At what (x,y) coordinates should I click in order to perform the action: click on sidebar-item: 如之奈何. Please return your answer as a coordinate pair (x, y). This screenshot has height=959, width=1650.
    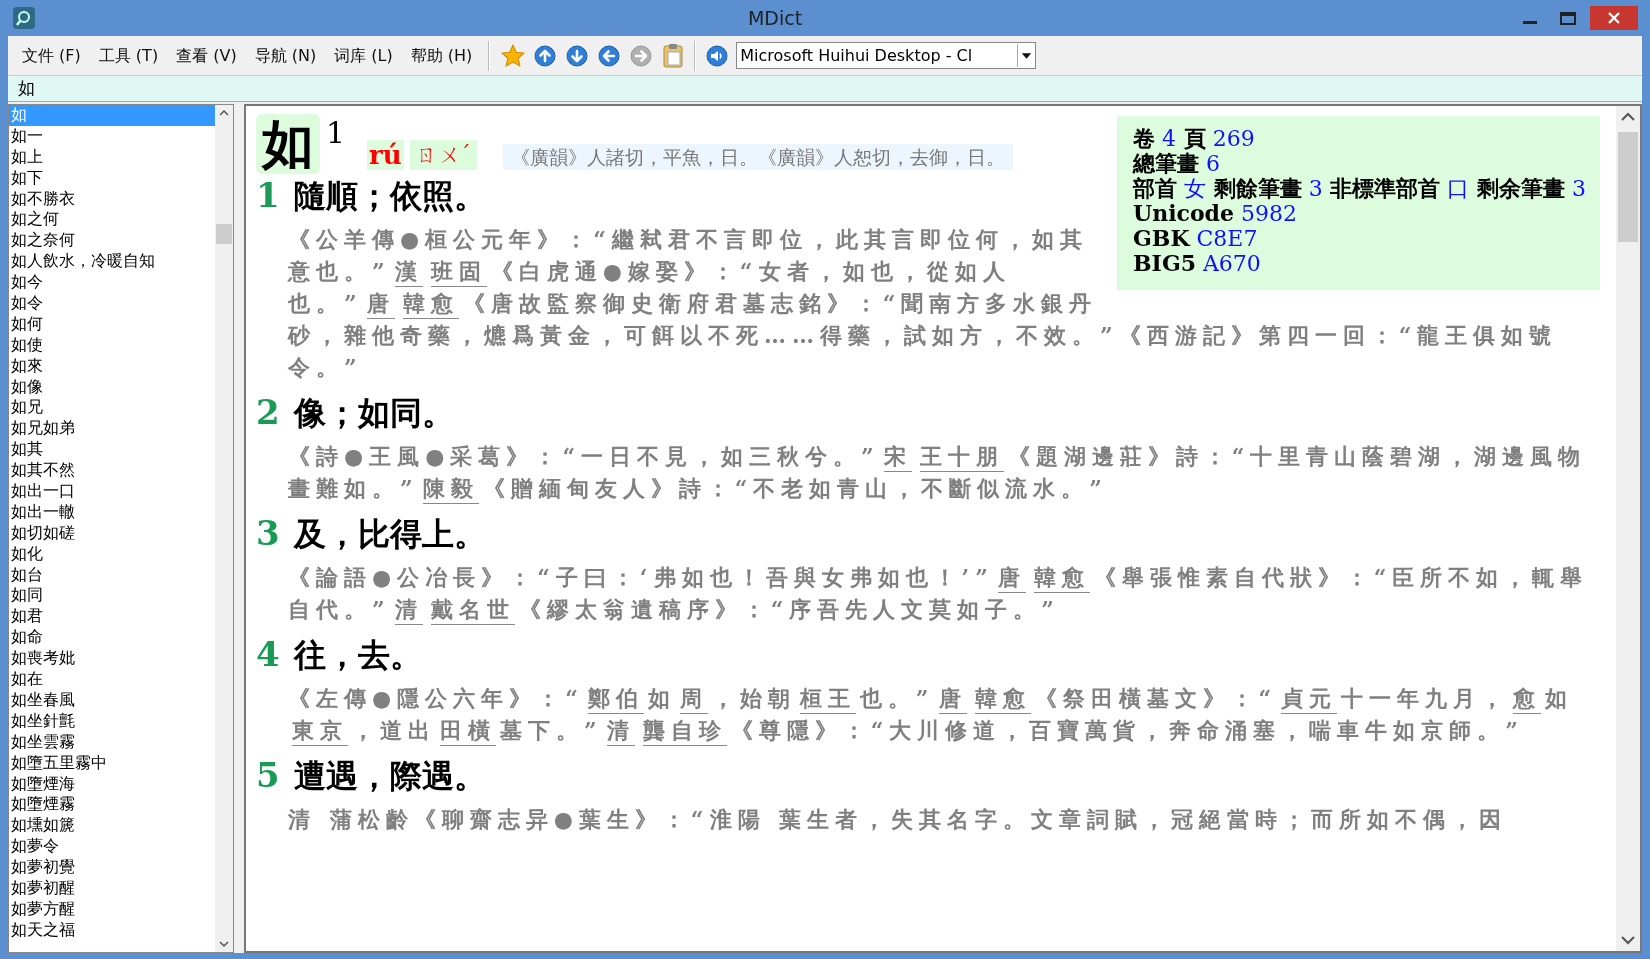
    Looking at the image, I should click on (112, 241).